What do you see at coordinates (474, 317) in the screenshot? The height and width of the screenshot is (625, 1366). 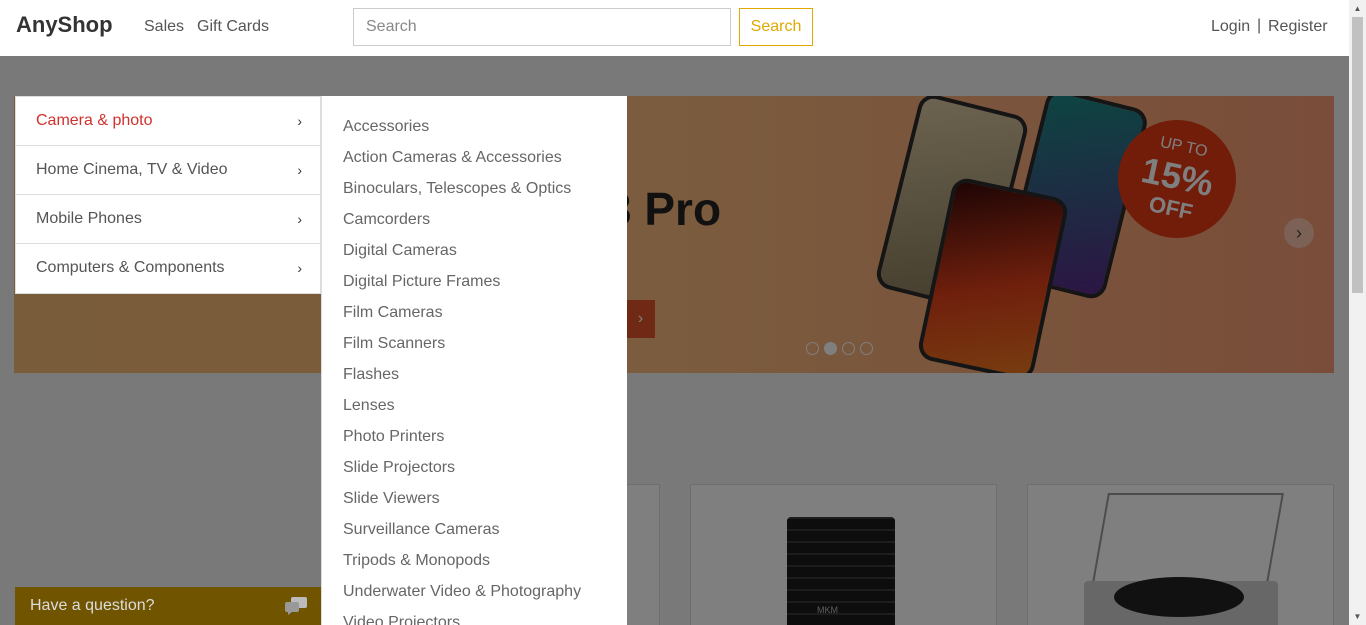 I see `subcategory-item: Film Cameras` at bounding box center [474, 317].